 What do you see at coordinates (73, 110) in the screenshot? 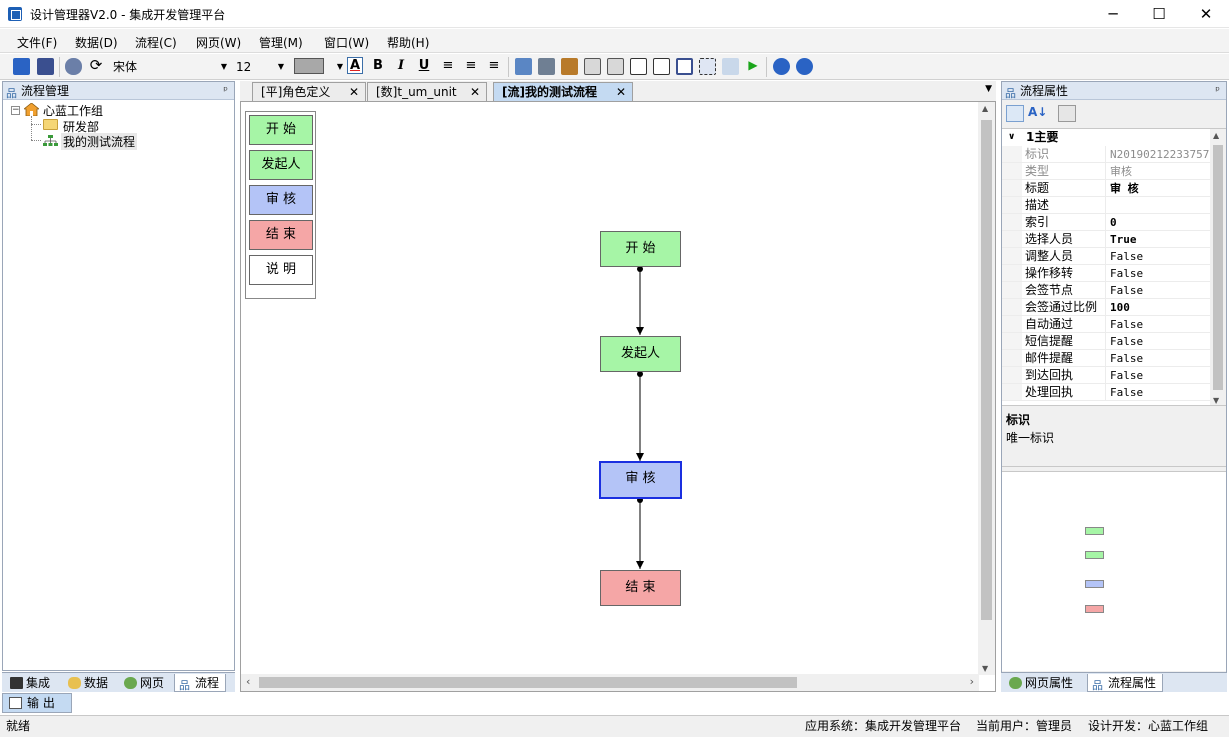
I see `tree-root-item: 心蓝工作组` at bounding box center [73, 110].